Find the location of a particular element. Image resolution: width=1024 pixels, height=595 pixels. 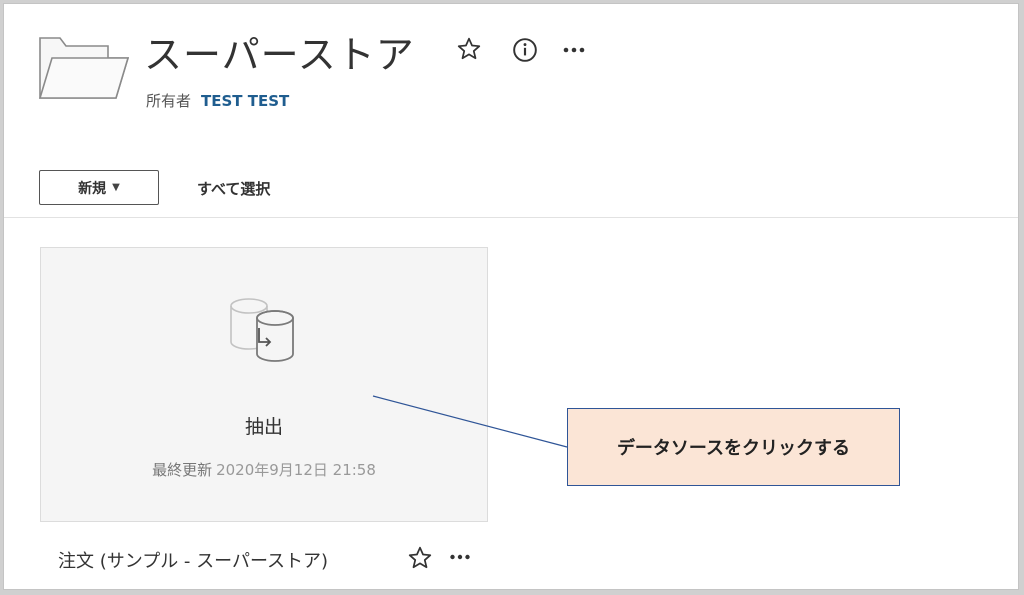

annotation-callout: データソースをクリックする is located at coordinates (733, 447).